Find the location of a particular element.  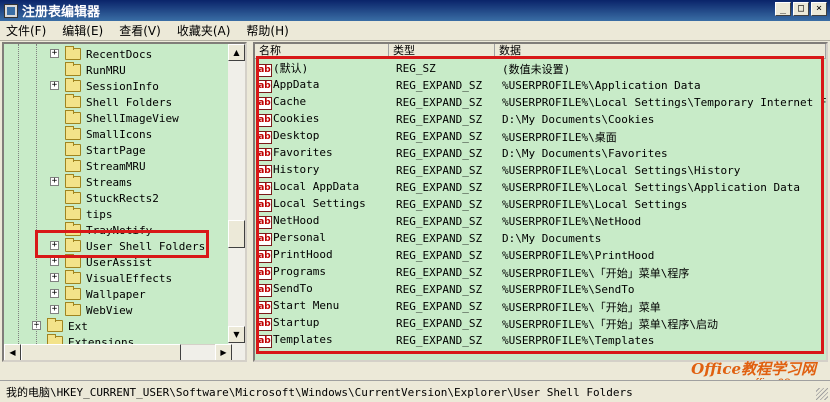

window-title: 注册表编辑器 is located at coordinates (61, 12).